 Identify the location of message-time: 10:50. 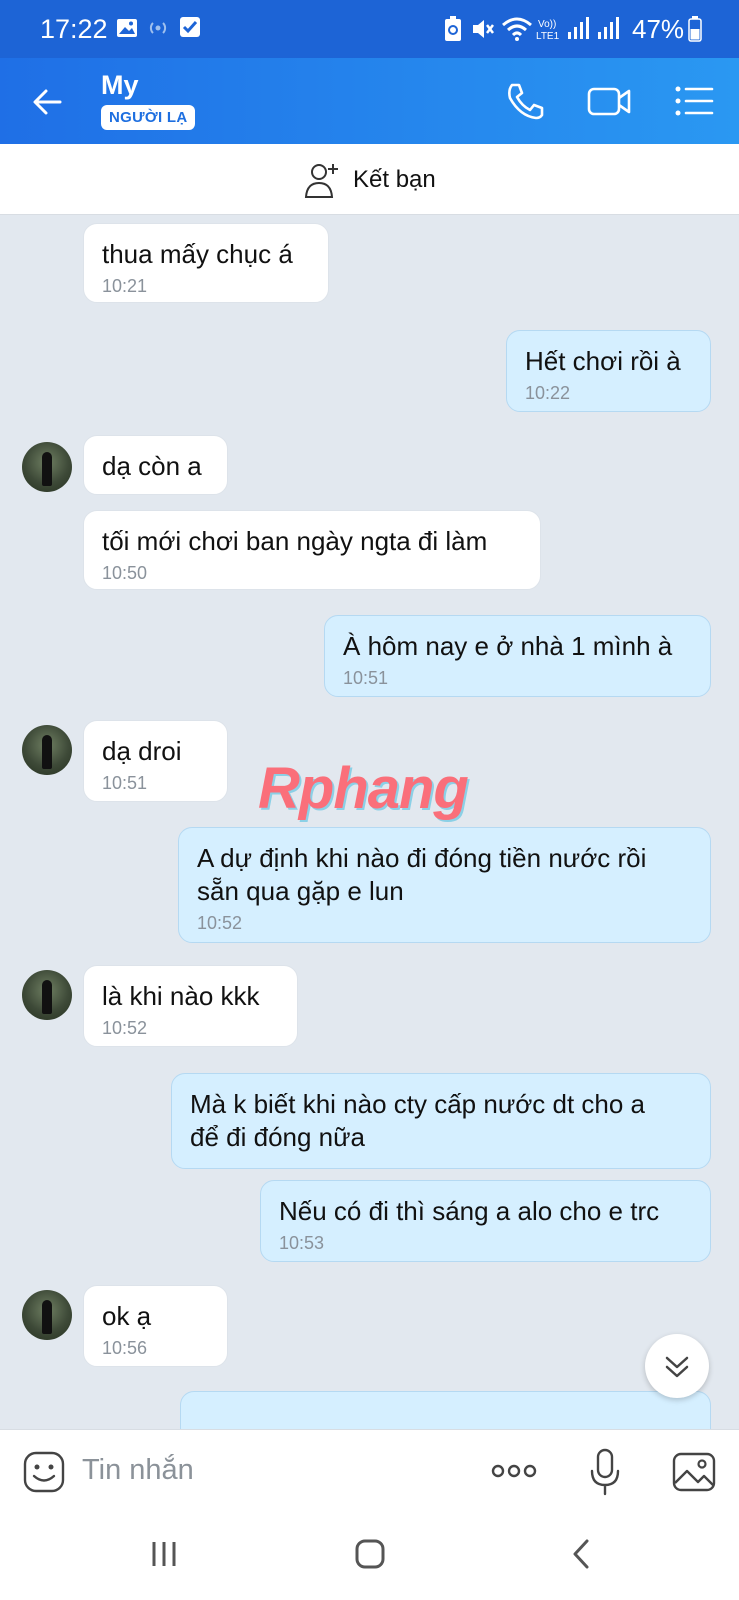
(125, 573).